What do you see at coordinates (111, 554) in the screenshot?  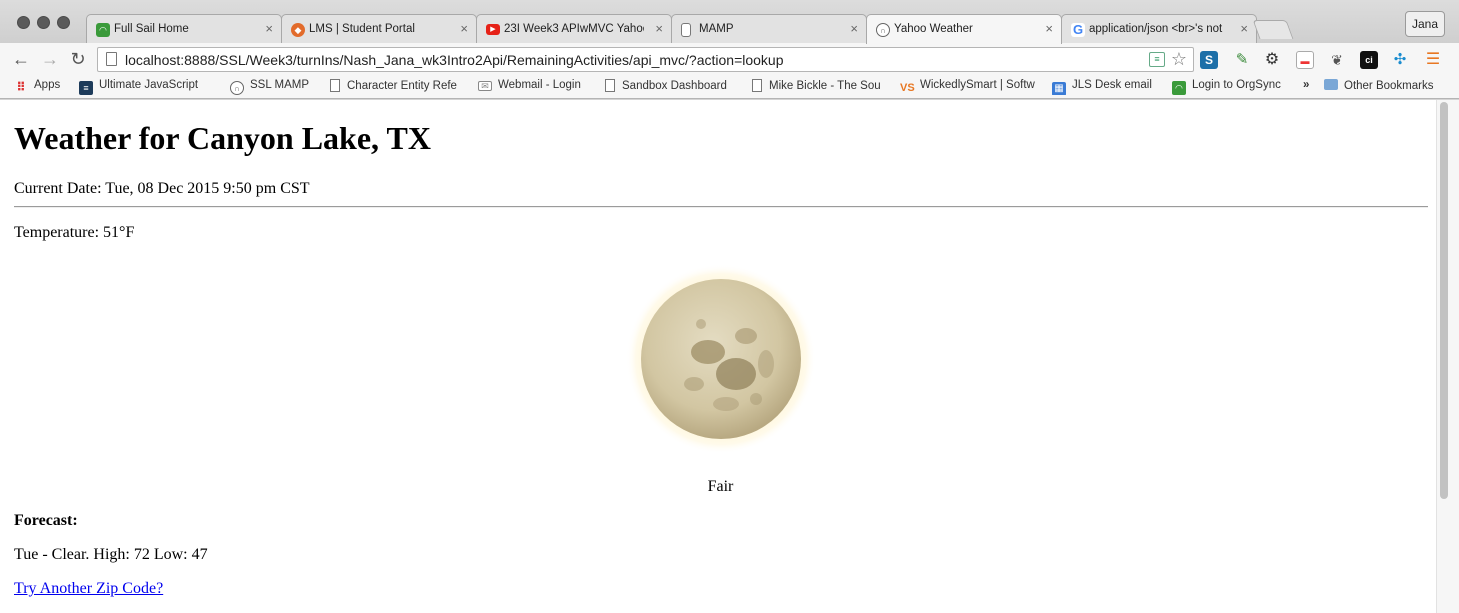 I see `forecast-text: Tue - Clear. High: 72 Low: 47` at bounding box center [111, 554].